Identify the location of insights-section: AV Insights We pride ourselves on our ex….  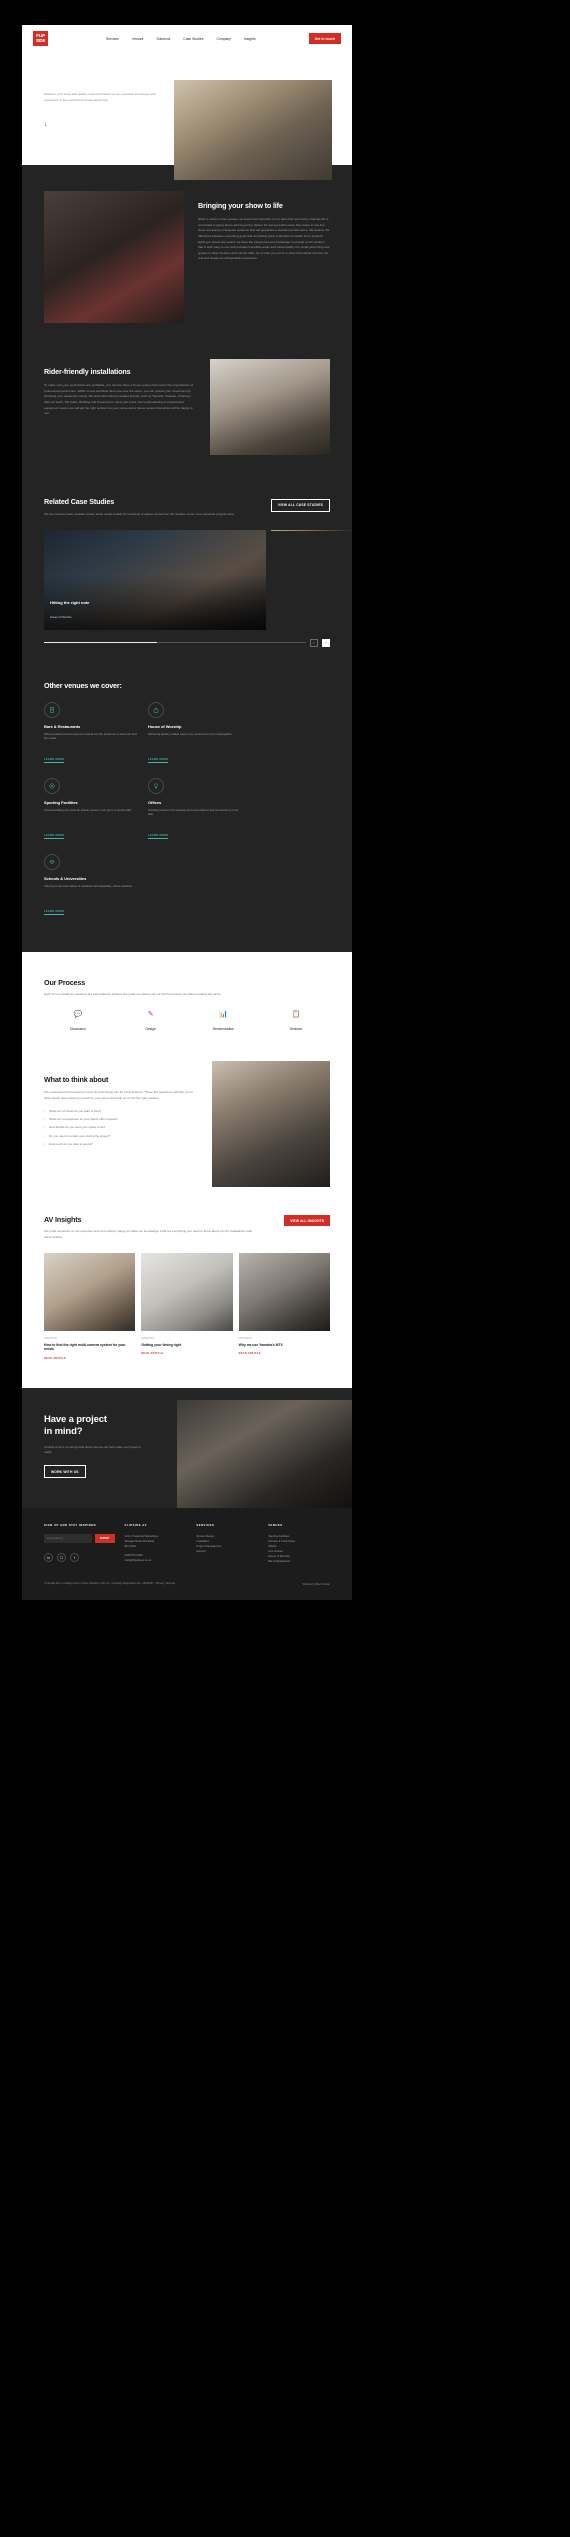
(187, 1301).